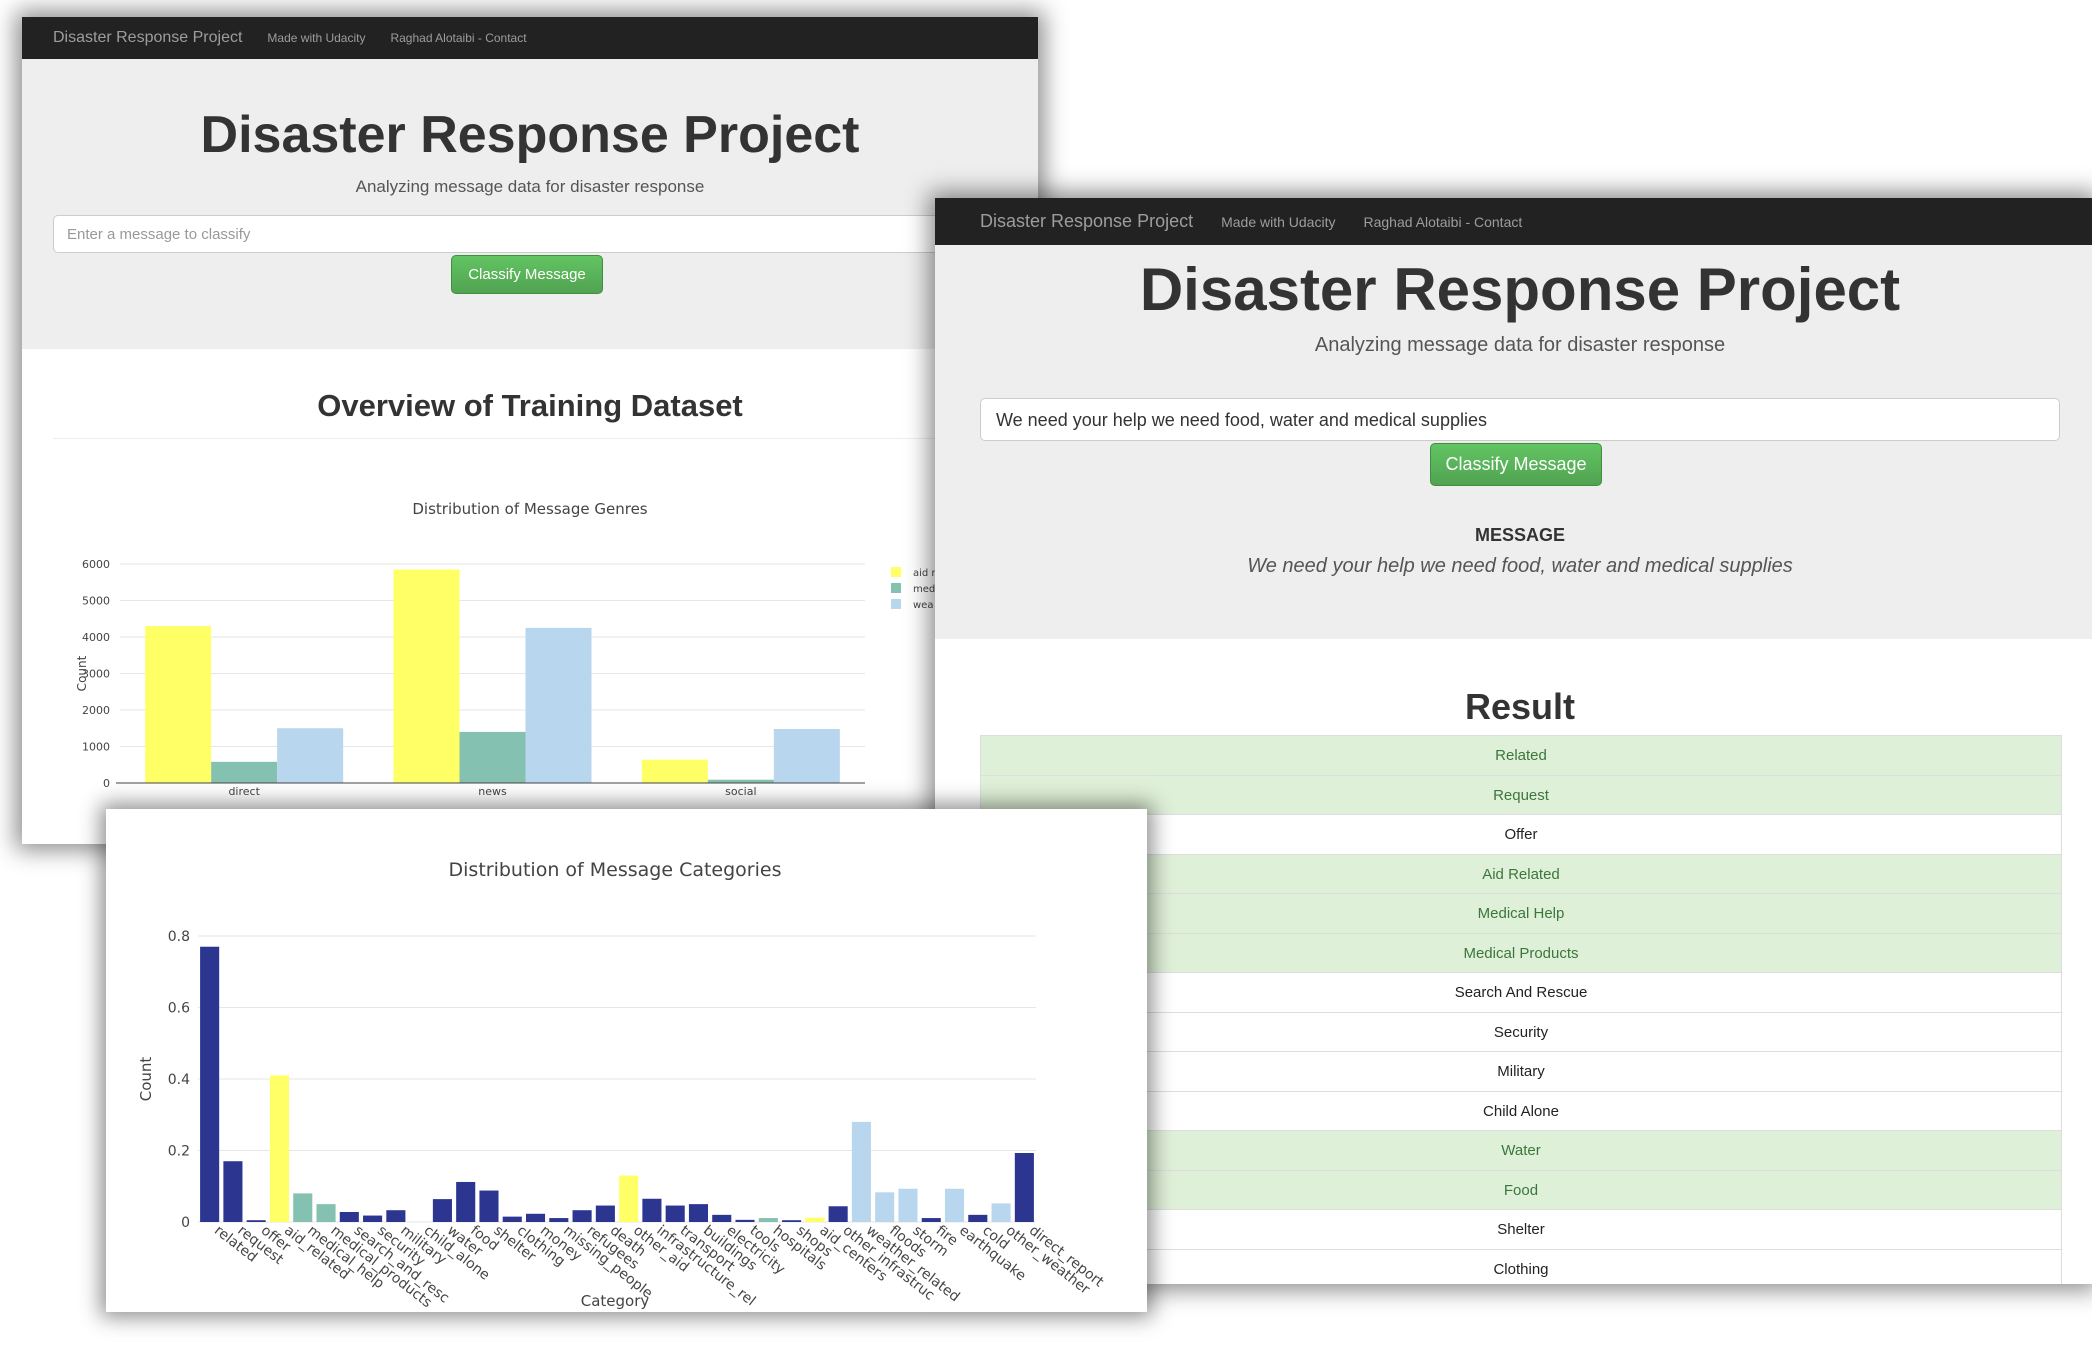  What do you see at coordinates (545, 438) in the screenshot?
I see `overview-divider` at bounding box center [545, 438].